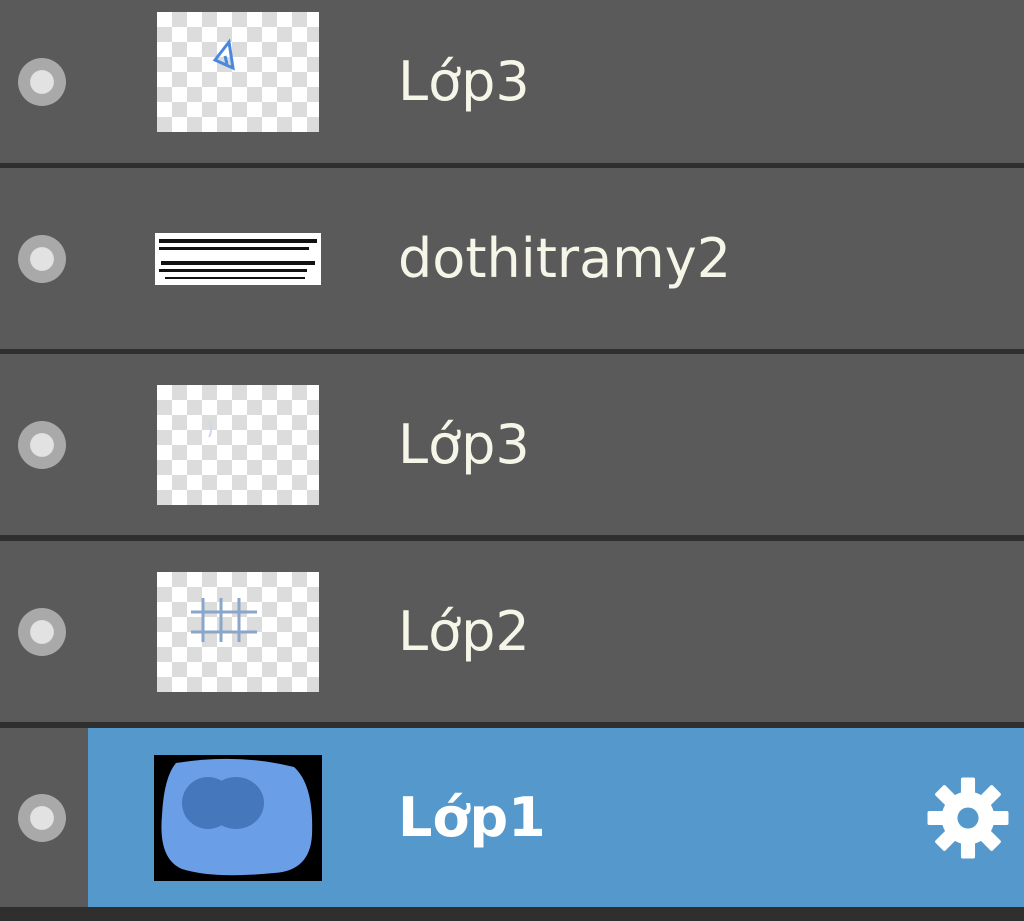 This screenshot has width=1024, height=921. I want to click on layer-name: Lớp2, so click(464, 631).